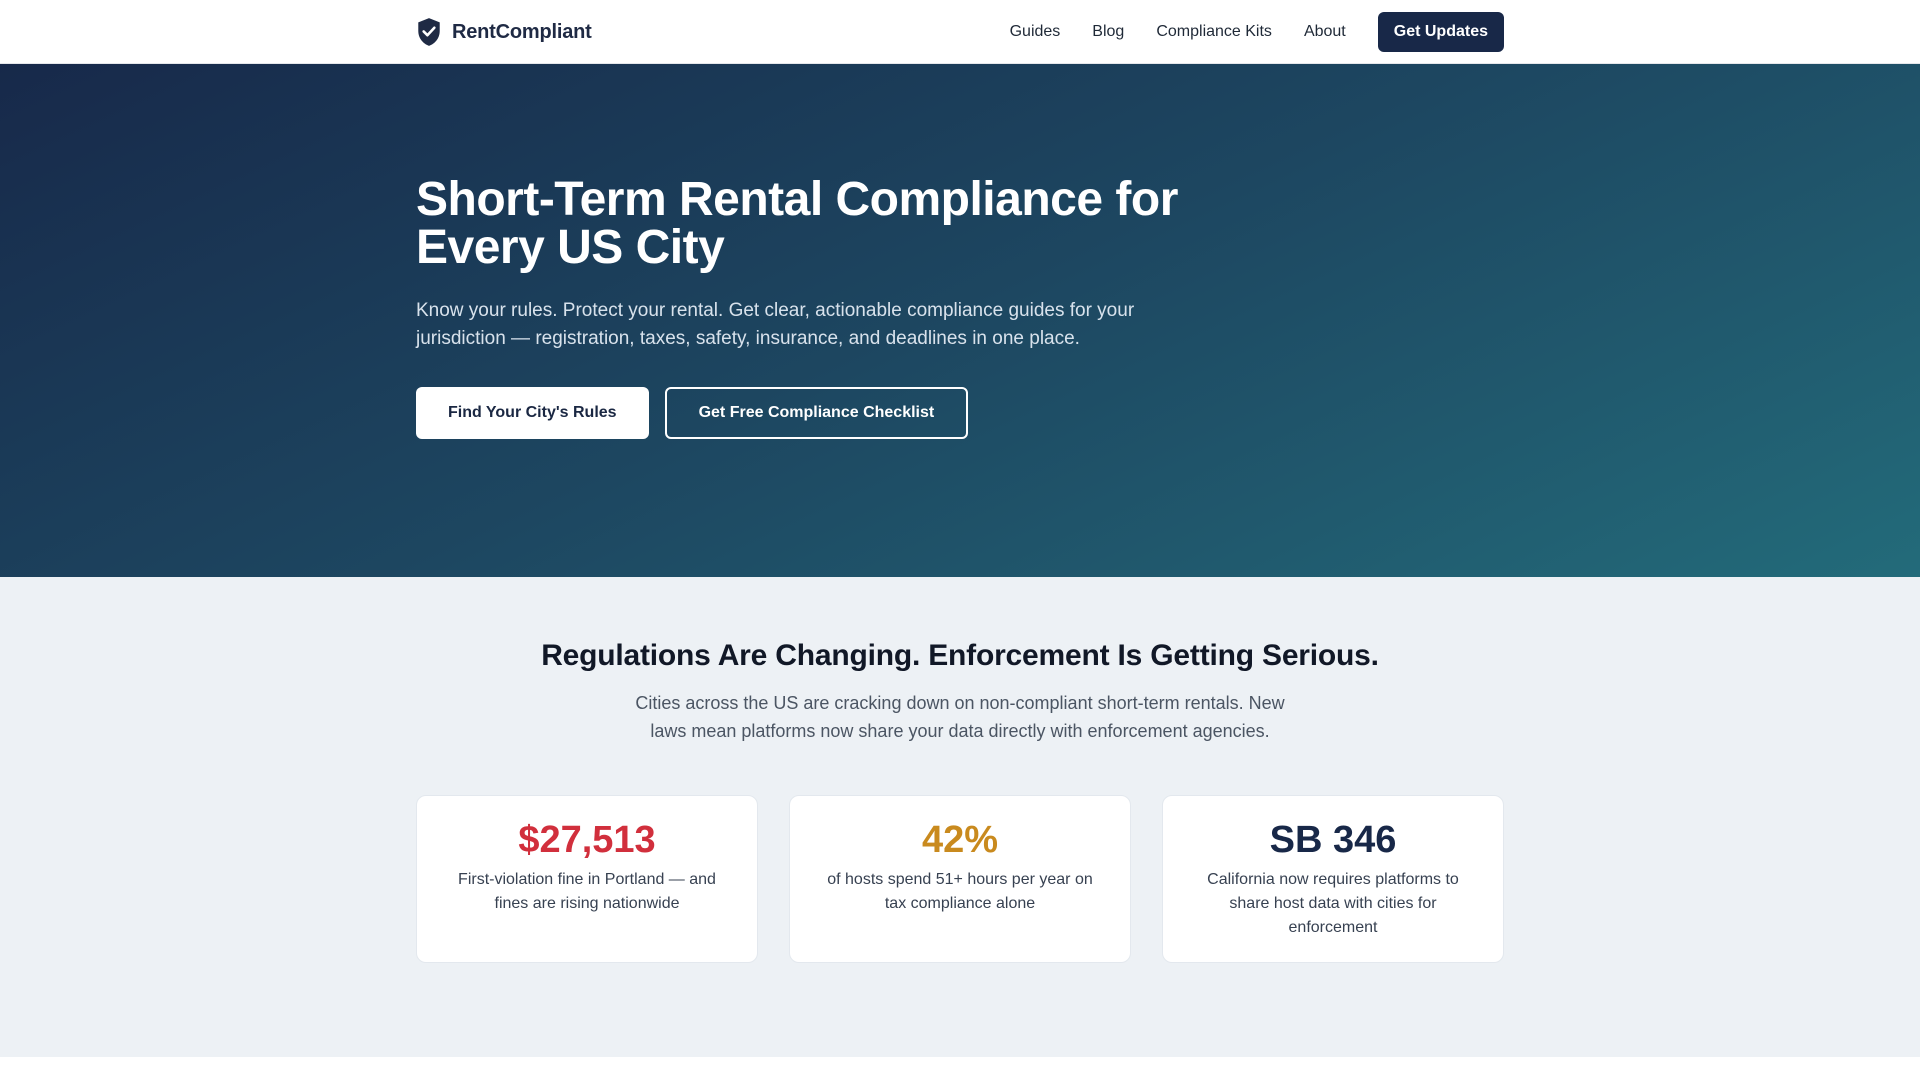 The image size is (1920, 1080). I want to click on get-updates-button: Get Updates, so click(1440, 32).